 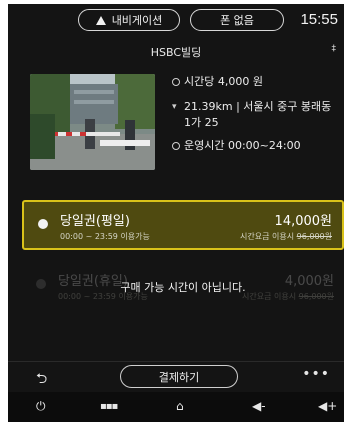 I want to click on hours-row: 운영시간 00:00~24:00, so click(x=257, y=147).